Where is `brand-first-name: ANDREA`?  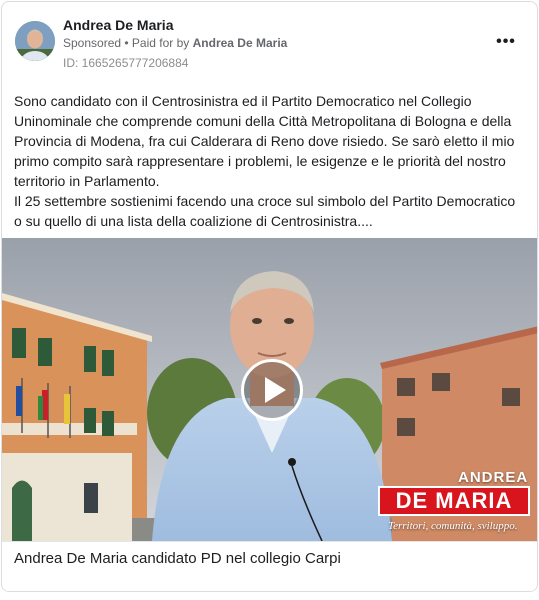
brand-first-name: ANDREA is located at coordinates (493, 477).